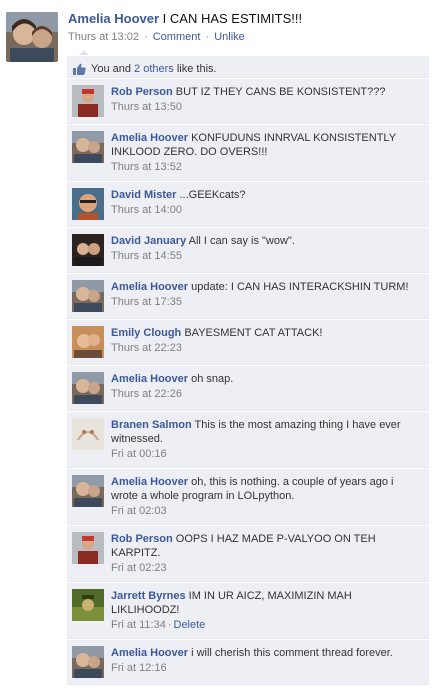  What do you see at coordinates (111, 69) in the screenshot?
I see `likes-prefix: You and` at bounding box center [111, 69].